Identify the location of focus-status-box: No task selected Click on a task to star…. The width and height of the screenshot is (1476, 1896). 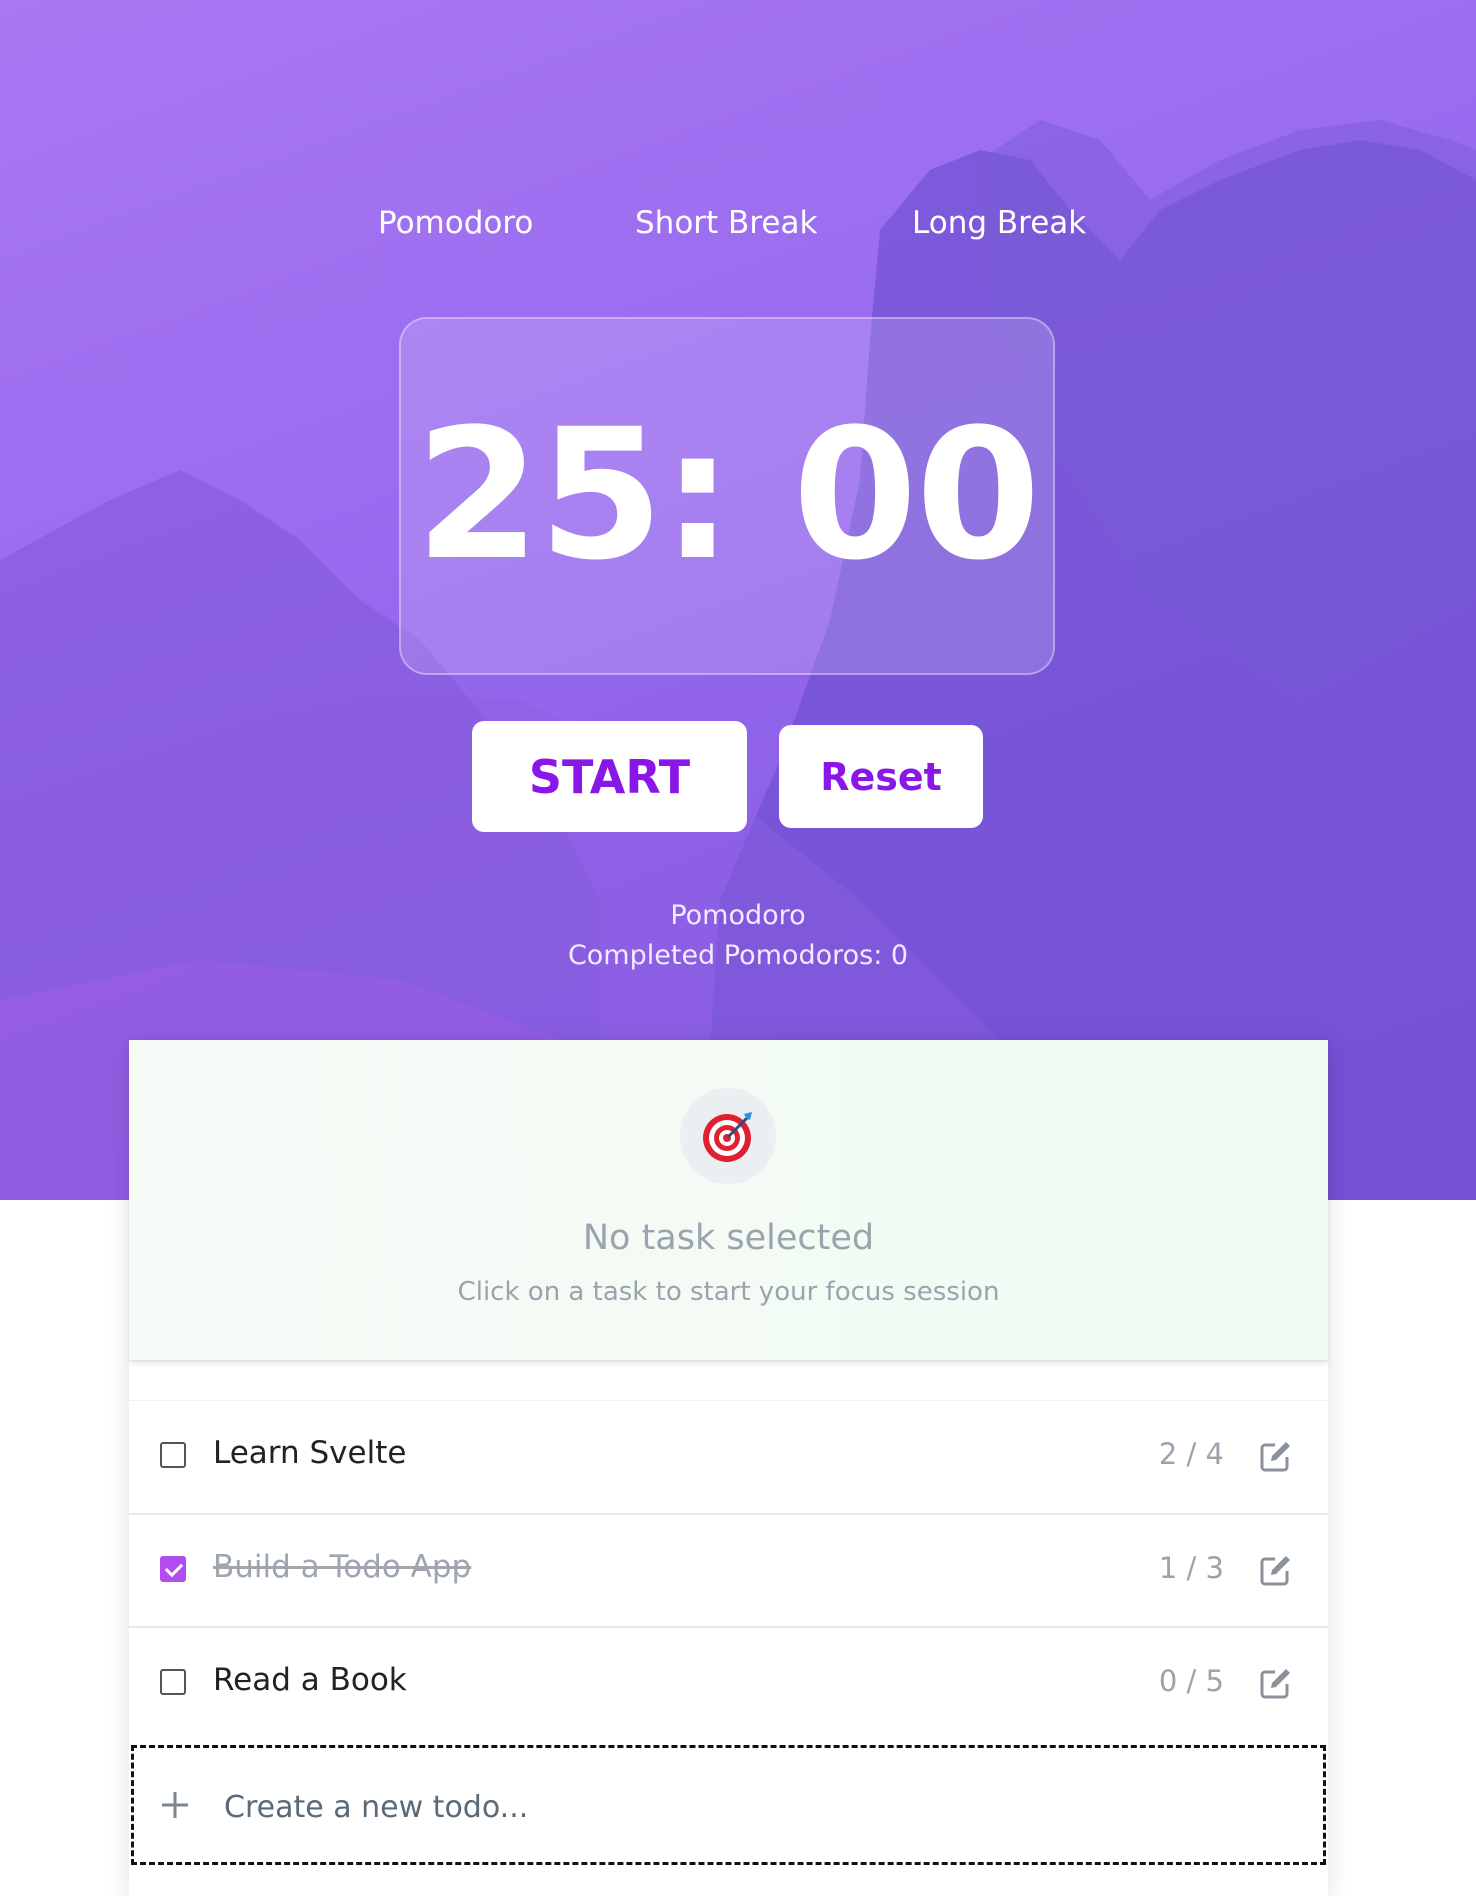
(728, 1201).